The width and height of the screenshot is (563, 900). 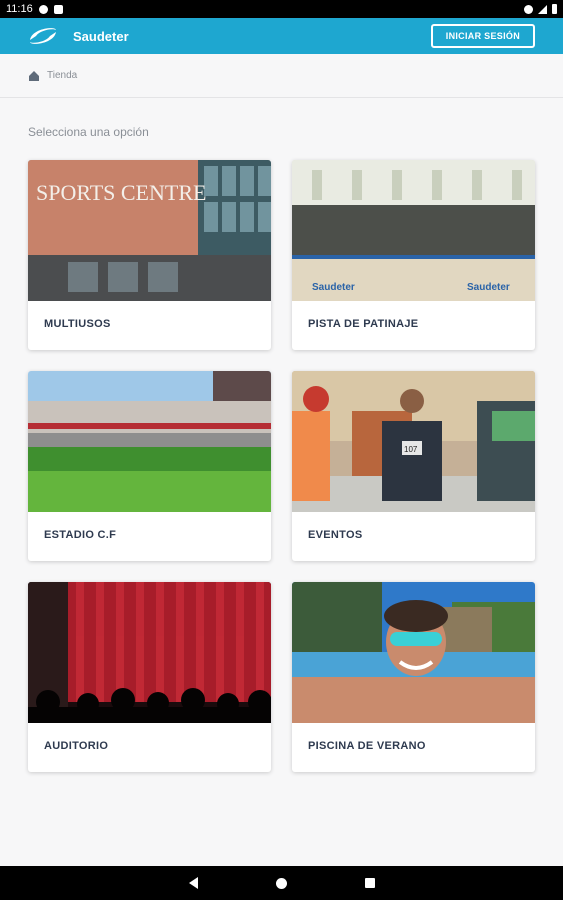 What do you see at coordinates (281, 9) in the screenshot?
I see `status-bar: 11:16` at bounding box center [281, 9].